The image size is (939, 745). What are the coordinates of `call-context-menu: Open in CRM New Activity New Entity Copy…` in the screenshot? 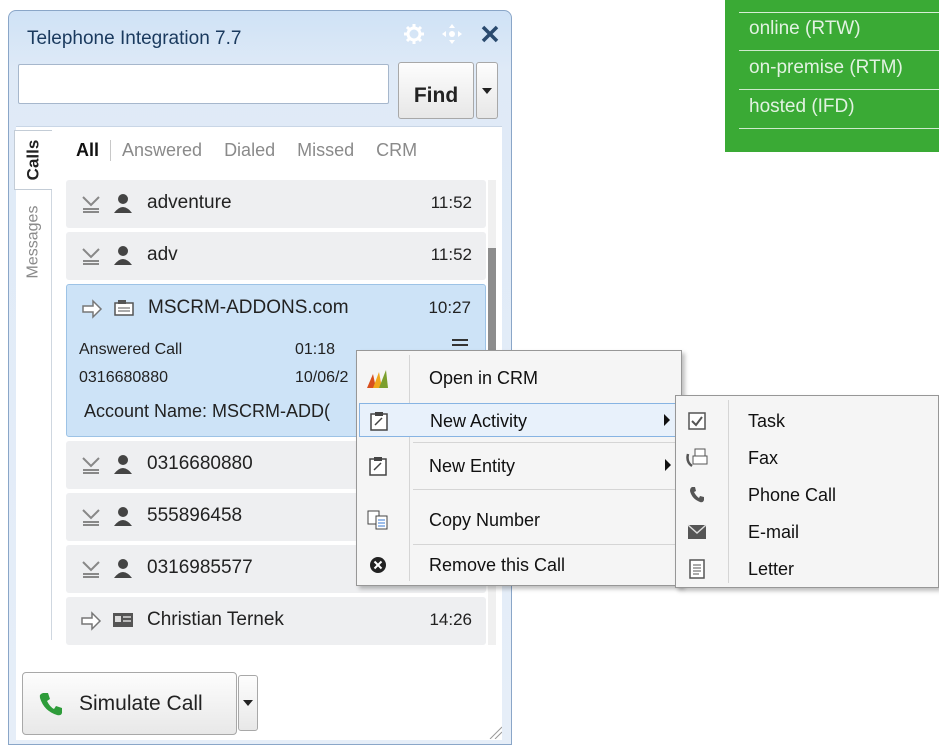 It's located at (519, 468).